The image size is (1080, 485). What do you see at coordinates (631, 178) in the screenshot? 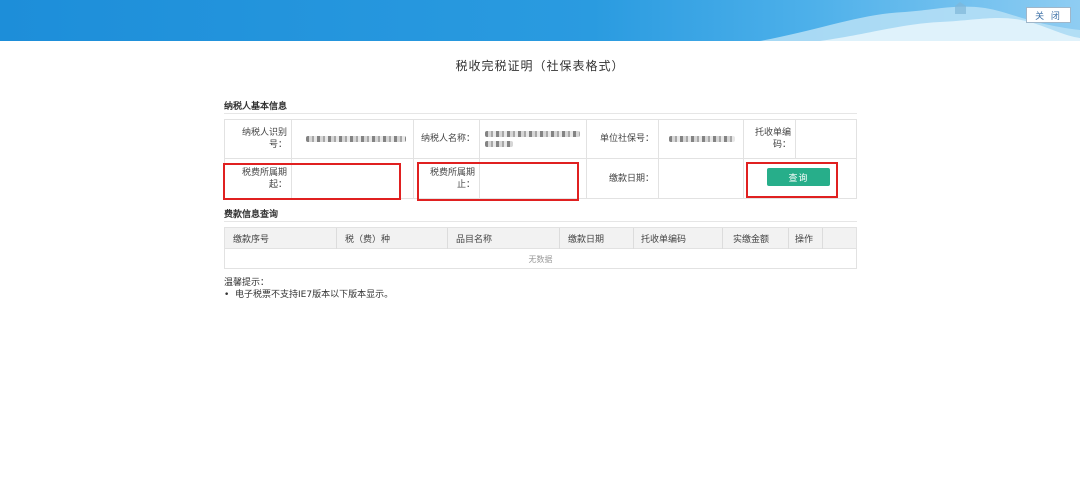
I see `payment-date-label: 缴款日期：` at bounding box center [631, 178].